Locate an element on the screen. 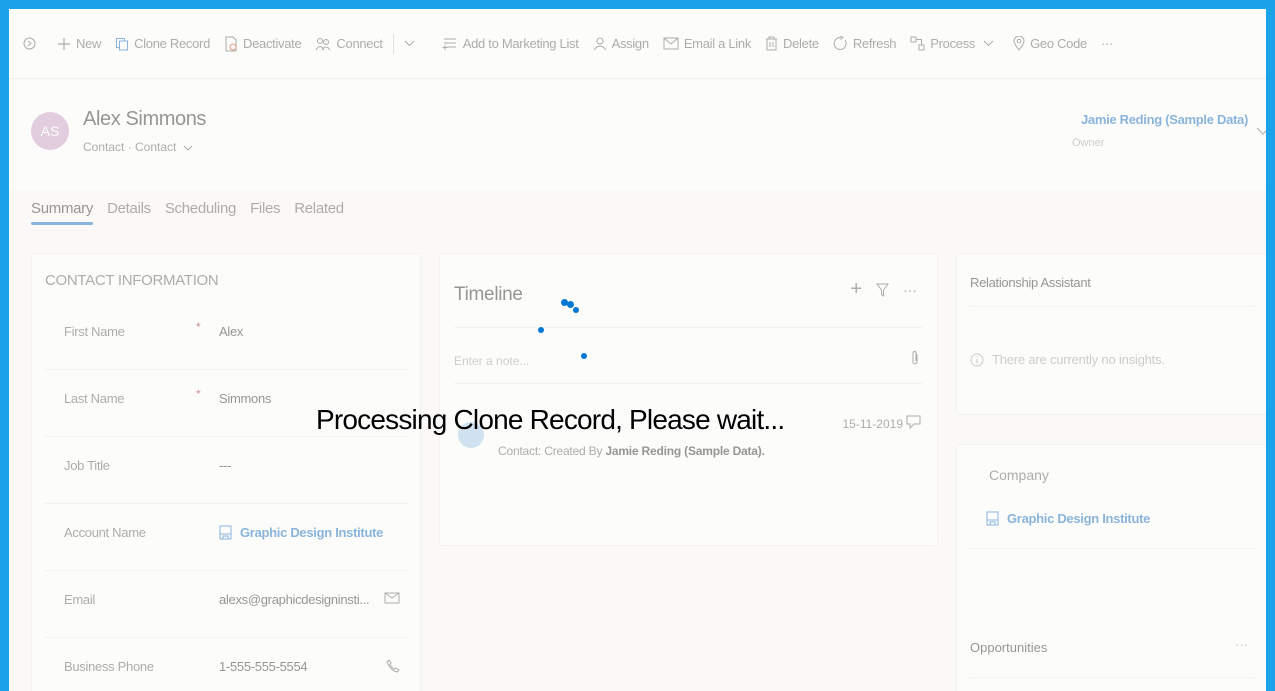 The height and width of the screenshot is (691, 1275). job-title-value: --- is located at coordinates (225, 465).